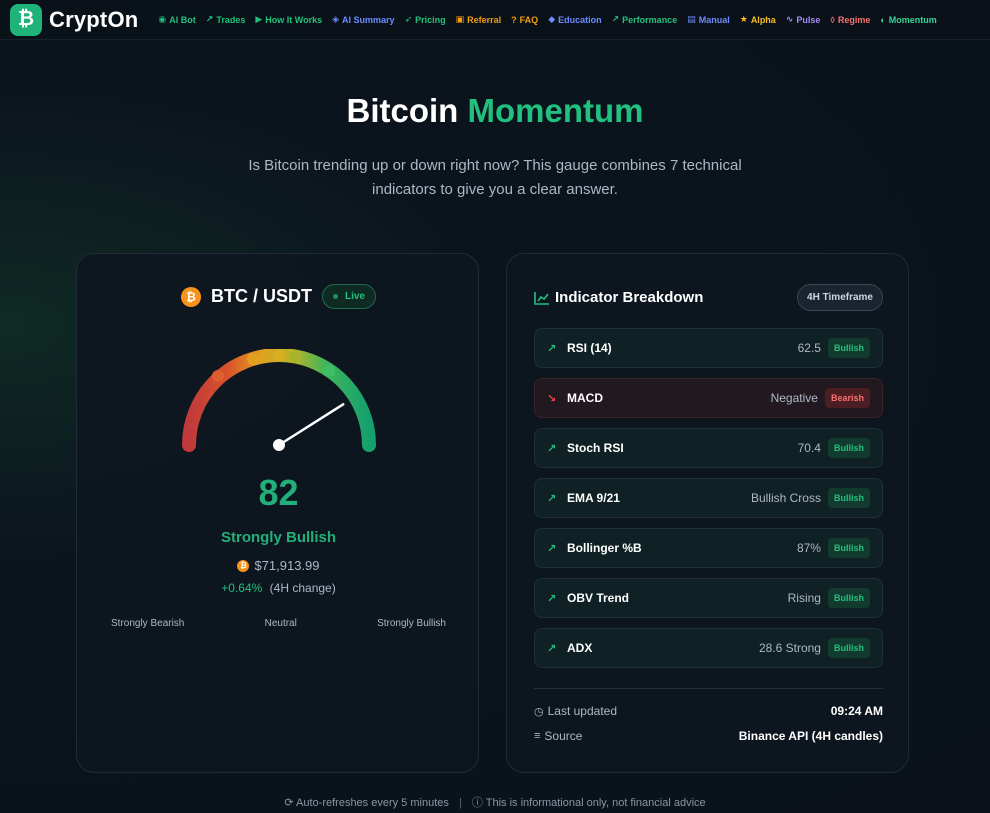  I want to click on page-title-accent: Momentum, so click(555, 110).